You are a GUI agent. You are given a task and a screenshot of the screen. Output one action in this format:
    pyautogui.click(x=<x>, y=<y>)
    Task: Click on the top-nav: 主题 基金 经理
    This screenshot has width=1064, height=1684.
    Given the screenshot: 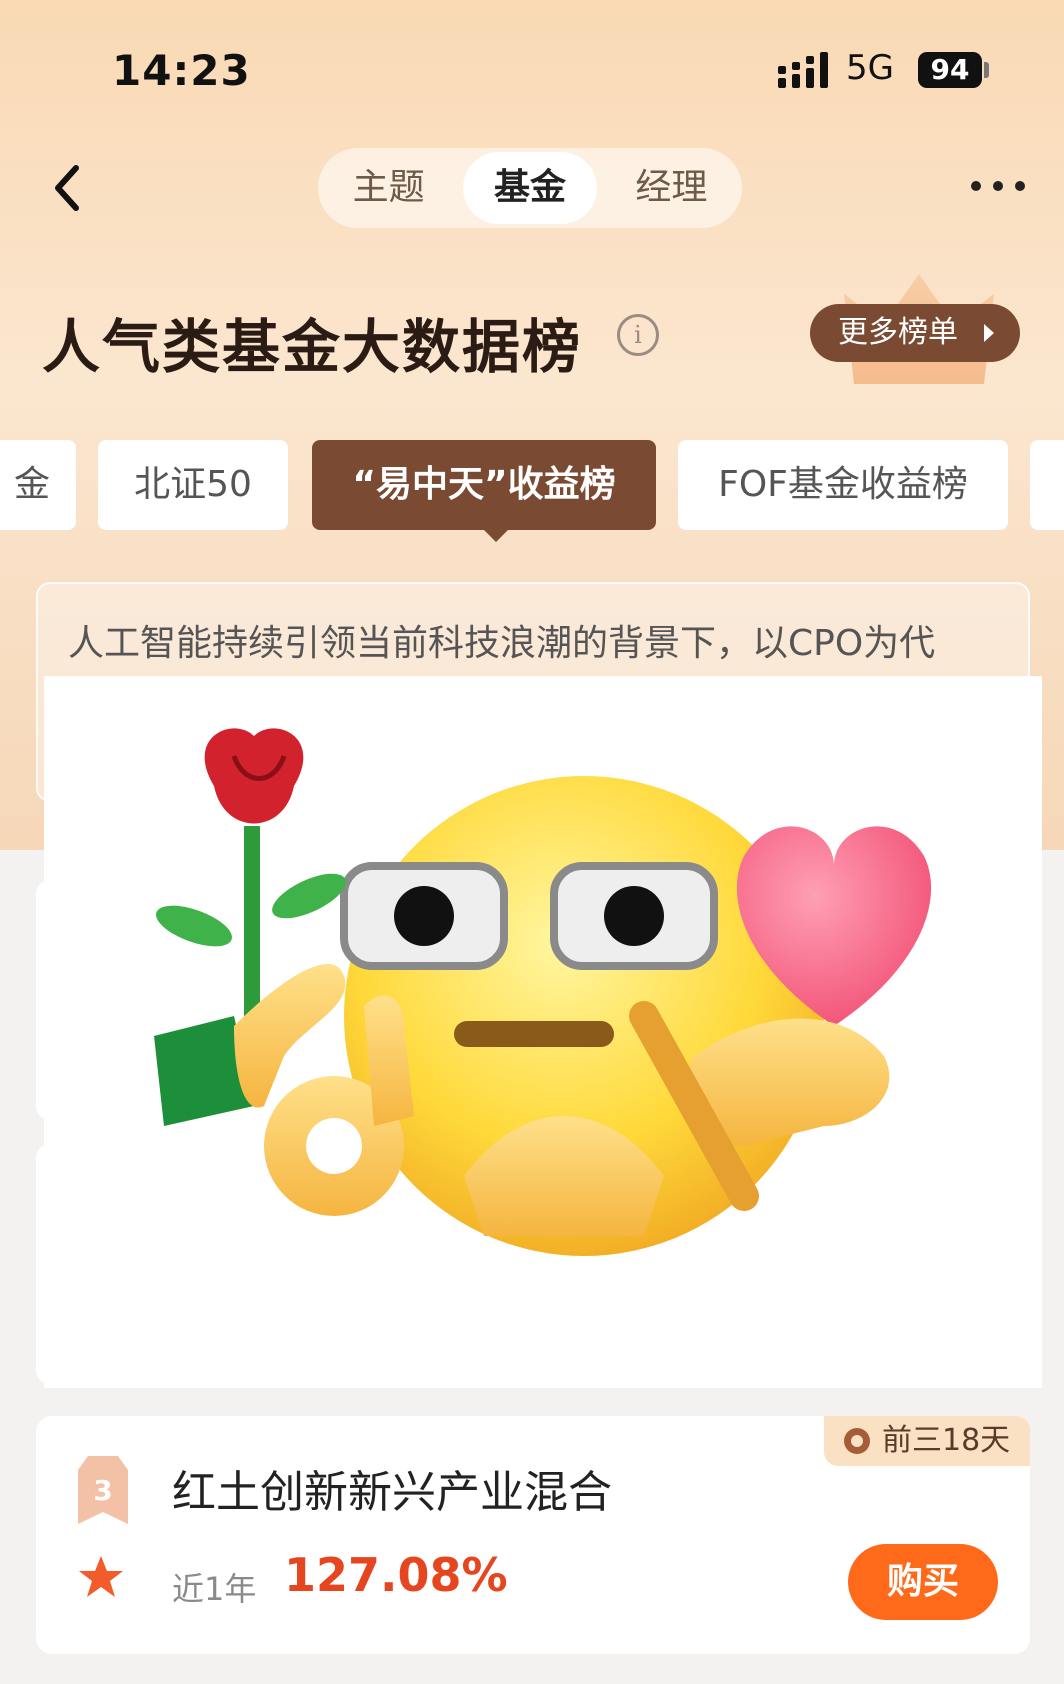 What is the action you would take?
    pyautogui.click(x=532, y=188)
    